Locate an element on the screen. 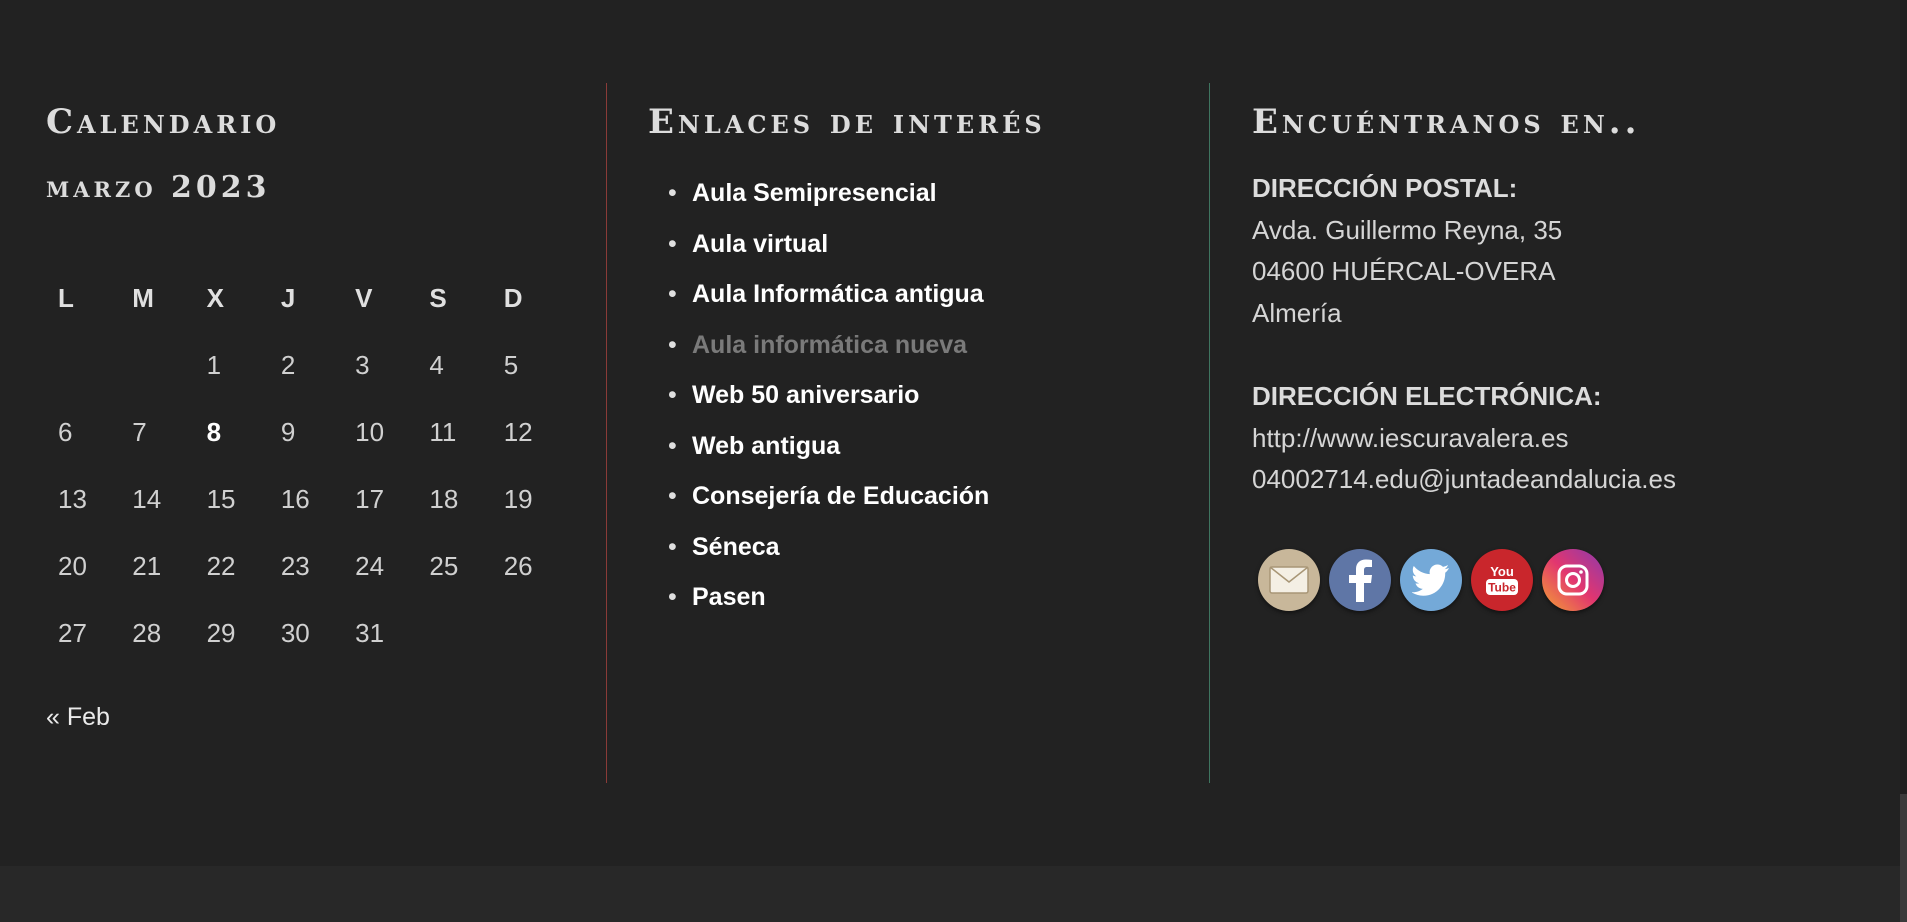  weekday-header: J is located at coordinates (288, 298).